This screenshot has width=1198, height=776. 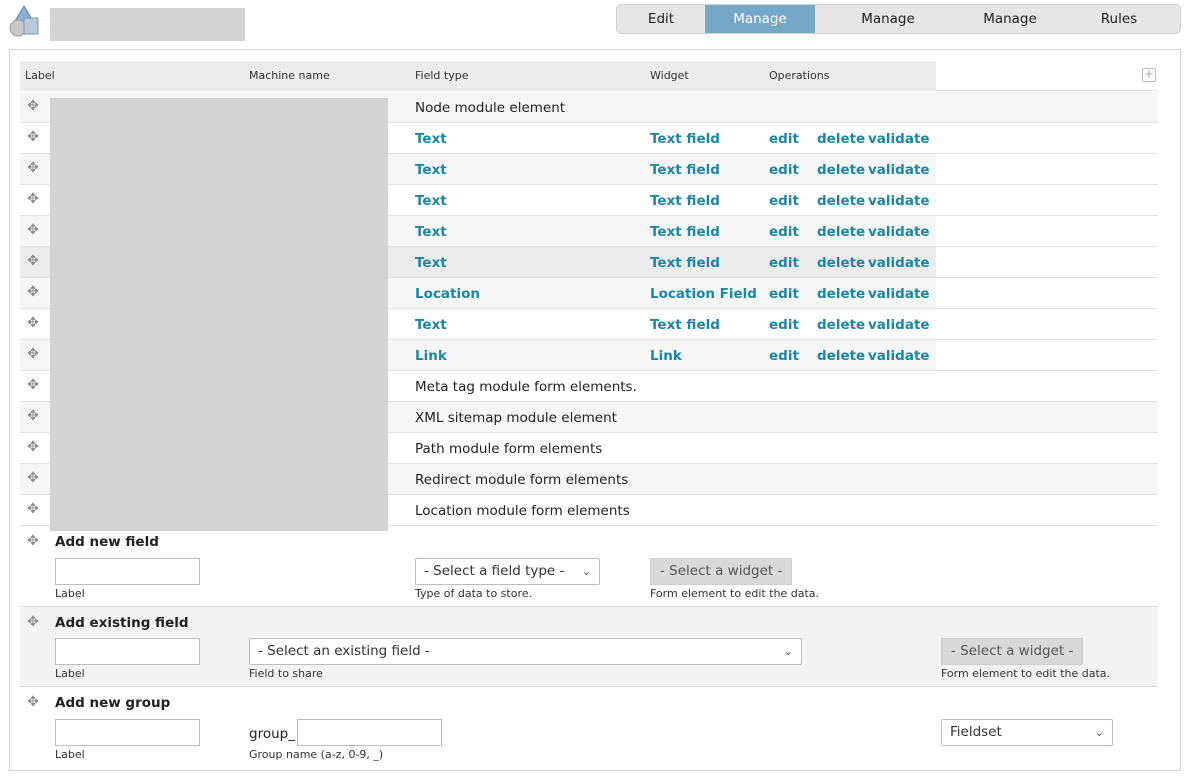 I want to click on widget-link: Link, so click(x=666, y=356).